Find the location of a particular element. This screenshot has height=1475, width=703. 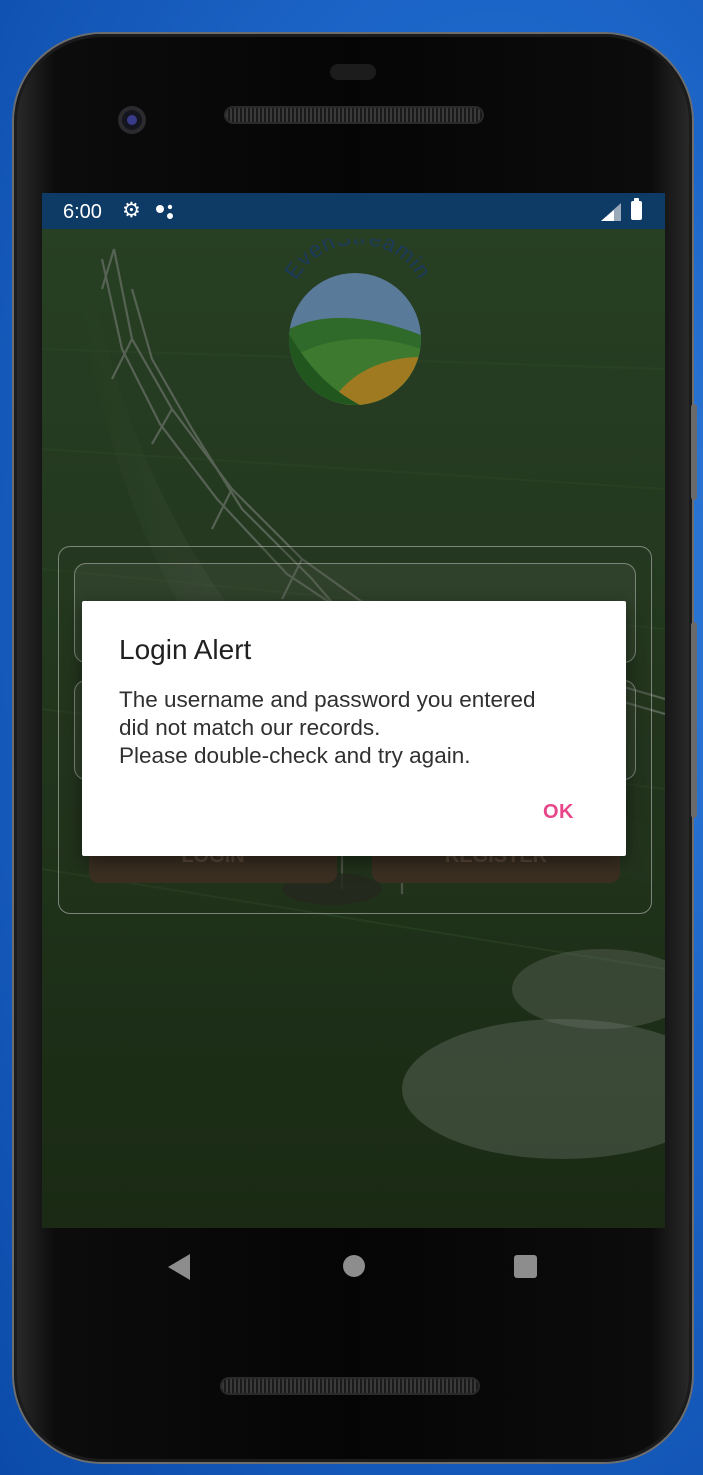

top-speaker is located at coordinates (354, 115).